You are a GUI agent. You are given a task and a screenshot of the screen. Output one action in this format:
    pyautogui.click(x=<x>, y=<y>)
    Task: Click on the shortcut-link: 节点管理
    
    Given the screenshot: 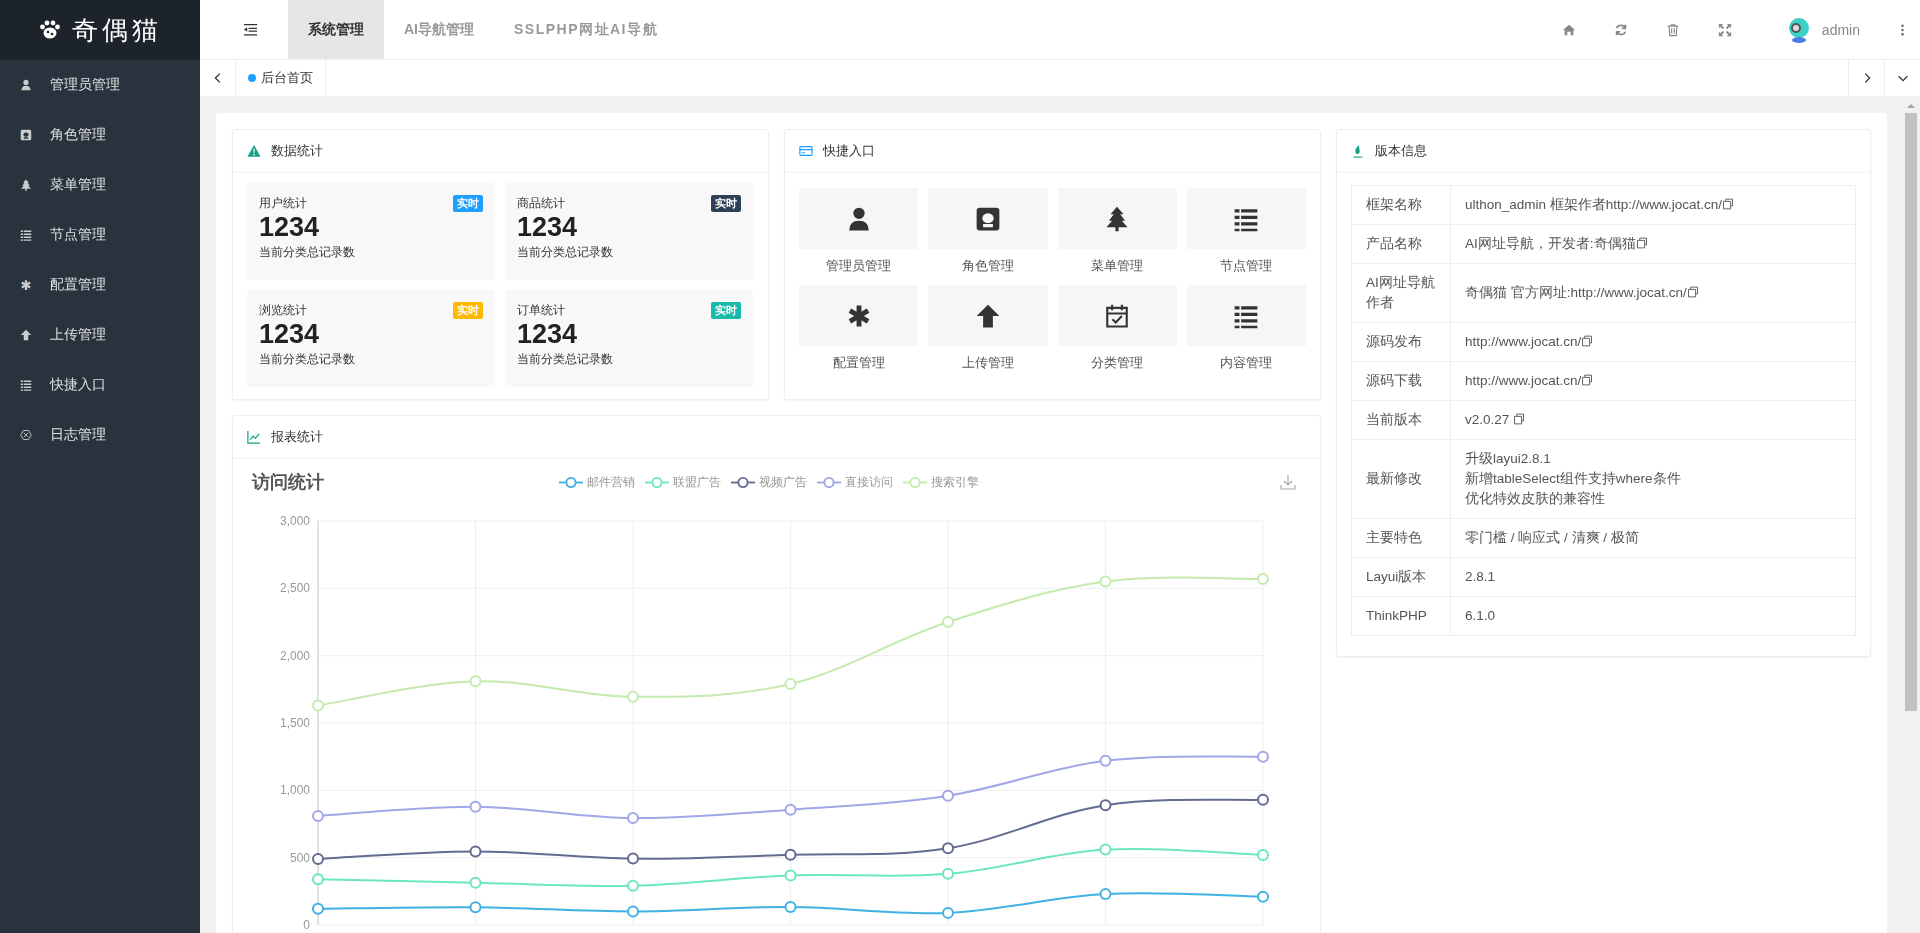 What is the action you would take?
    pyautogui.click(x=1246, y=231)
    